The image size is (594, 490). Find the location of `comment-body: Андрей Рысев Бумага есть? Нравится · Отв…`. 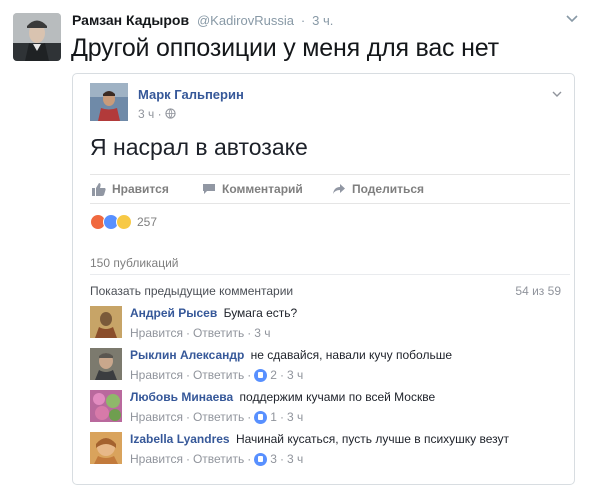

comment-body: Андрей Рысев Бумага есть? Нравится · Отв… is located at coordinates (350, 323).